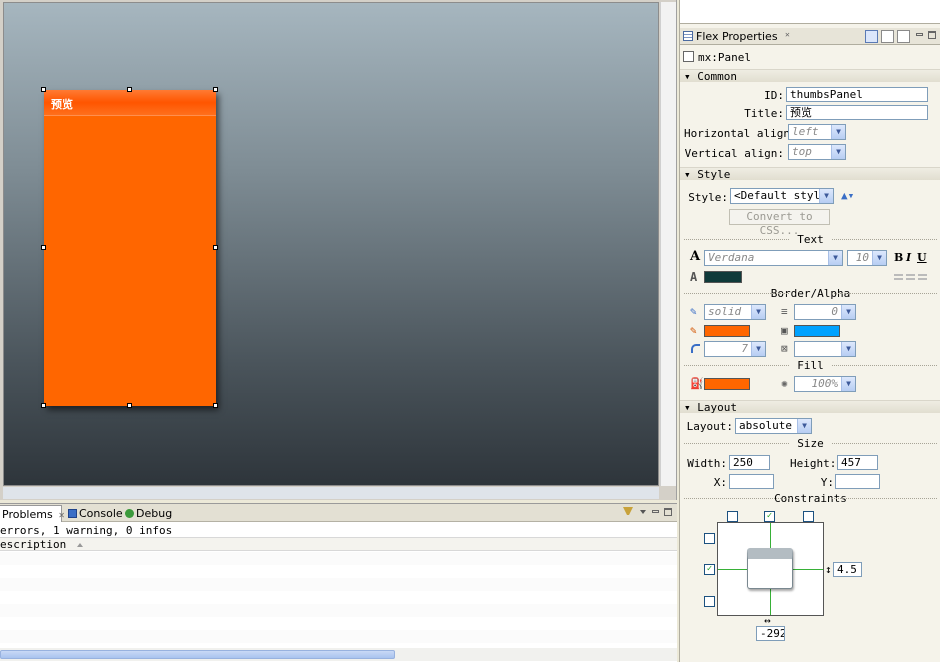  What do you see at coordinates (847, 196) in the screenshot?
I see `style-manager-icon: ▲▾` at bounding box center [847, 196].